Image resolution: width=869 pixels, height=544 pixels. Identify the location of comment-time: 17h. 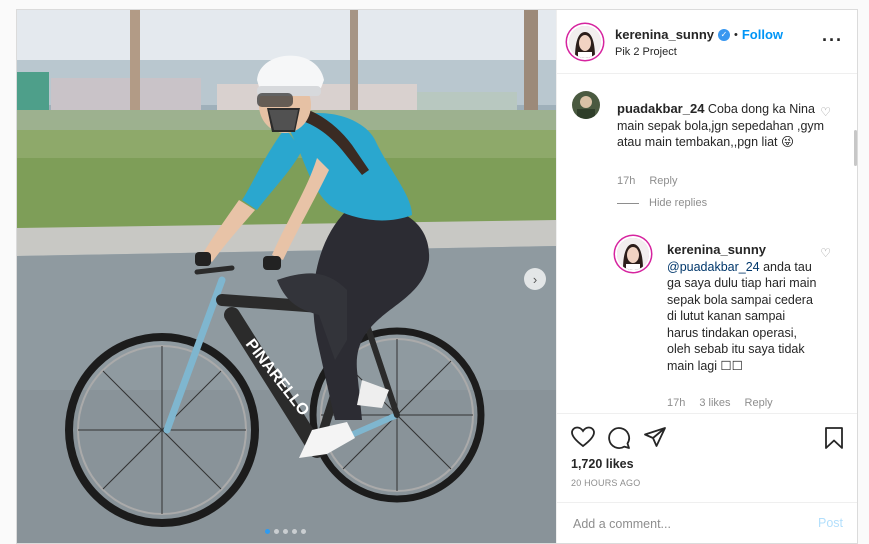
(626, 181).